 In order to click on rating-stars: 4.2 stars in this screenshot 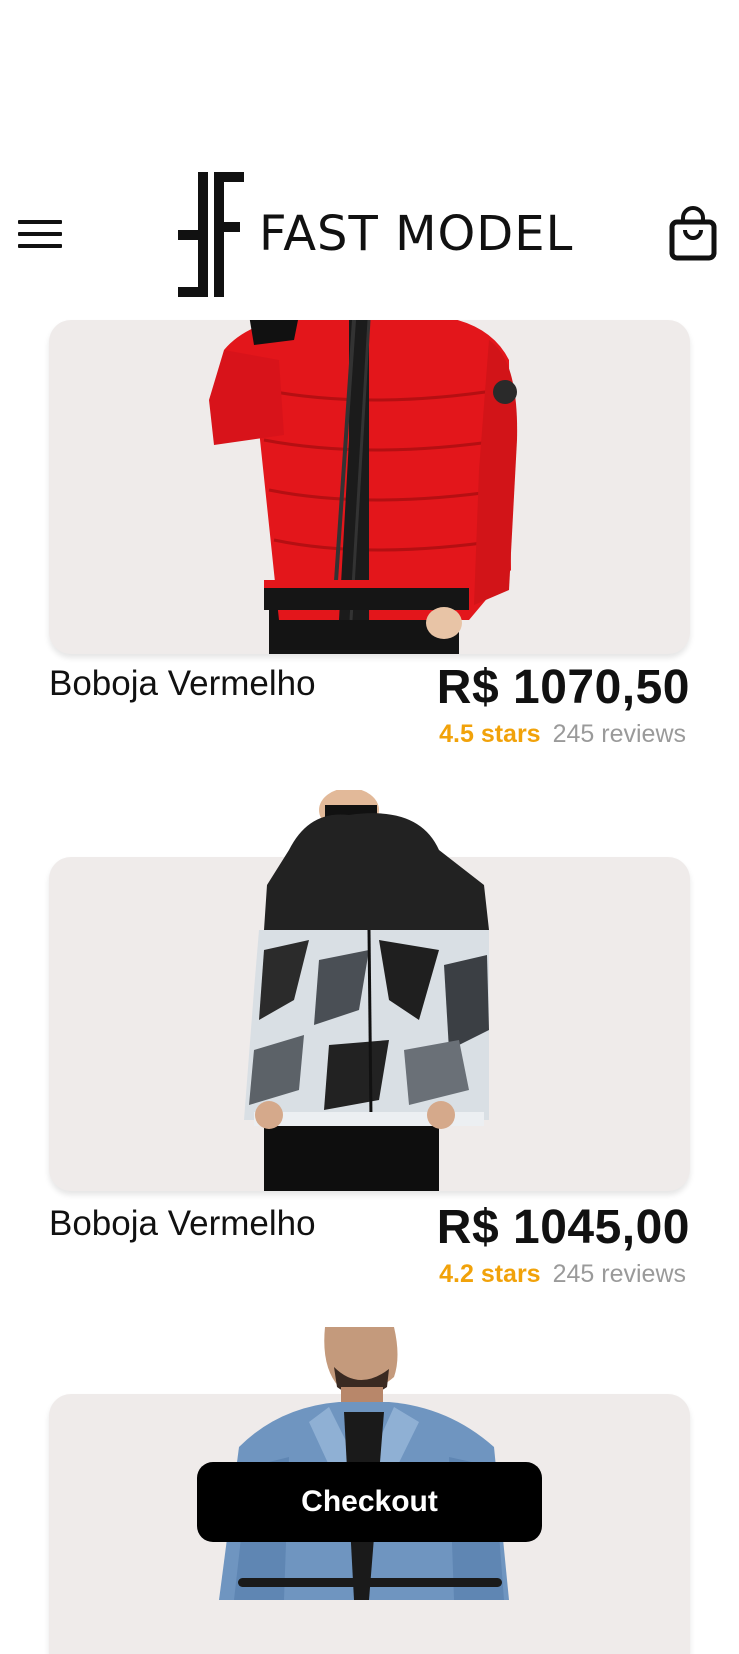, I will do `click(490, 1274)`.